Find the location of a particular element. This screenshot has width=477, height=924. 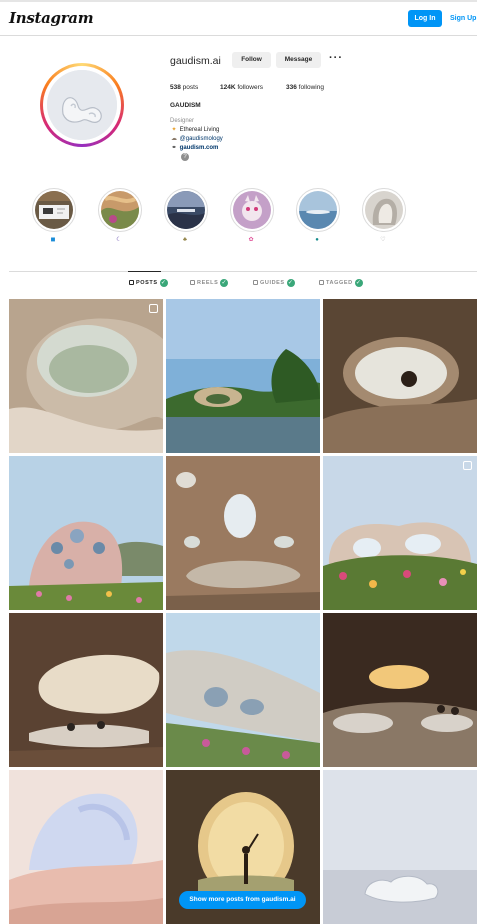

avatar-sculpture-image is located at coordinates (82, 105).